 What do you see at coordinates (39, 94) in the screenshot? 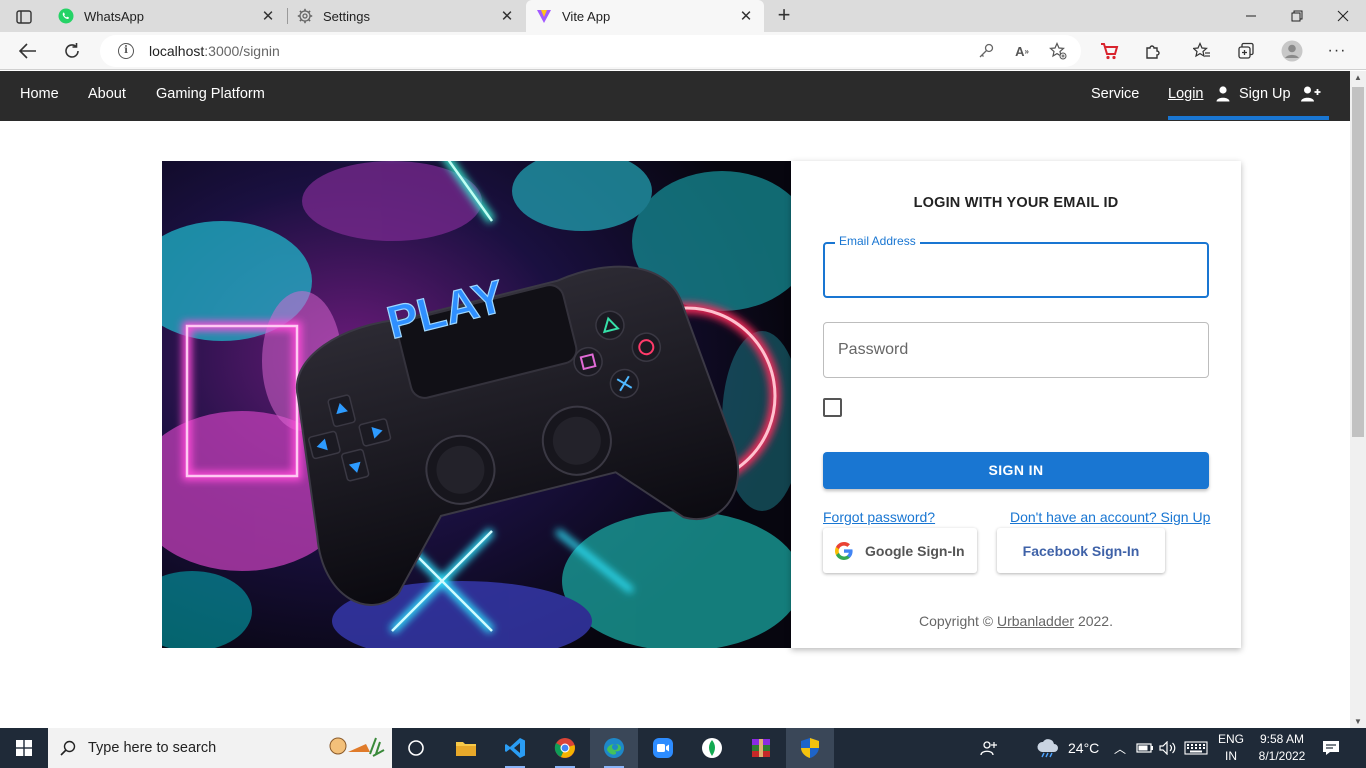
I see `nav-home: Home` at bounding box center [39, 94].